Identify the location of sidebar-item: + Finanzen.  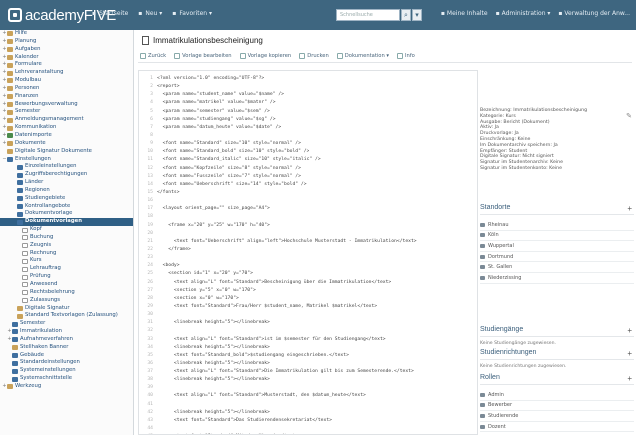
(66, 97).